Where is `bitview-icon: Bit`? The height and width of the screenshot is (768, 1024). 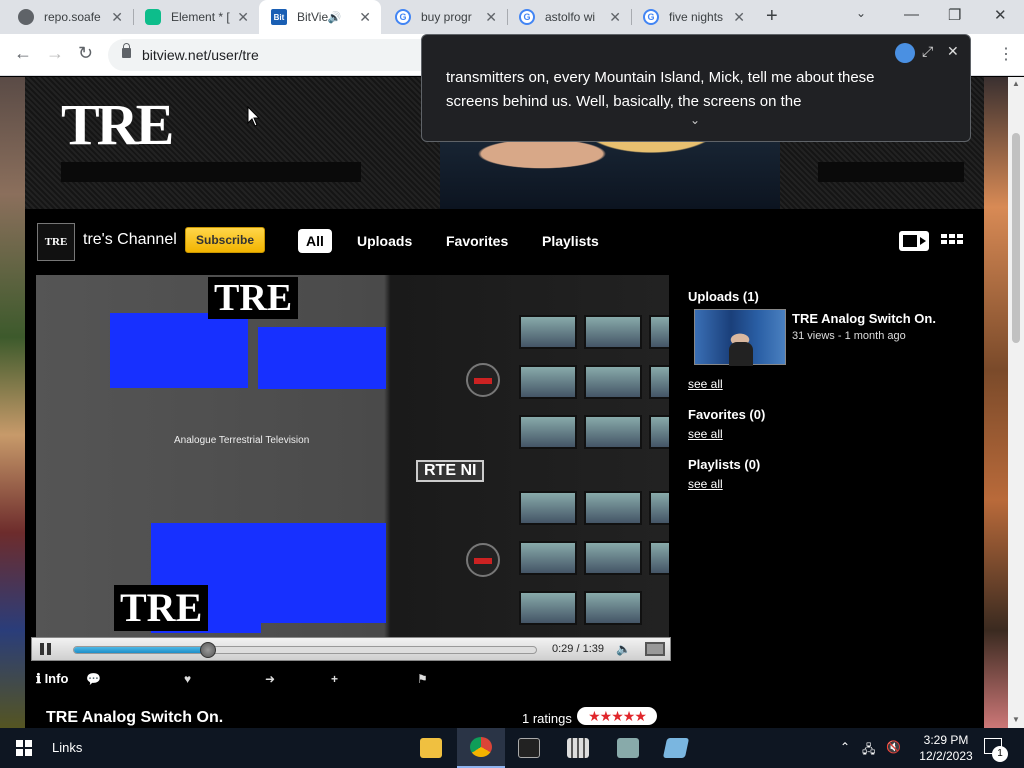 bitview-icon: Bit is located at coordinates (279, 17).